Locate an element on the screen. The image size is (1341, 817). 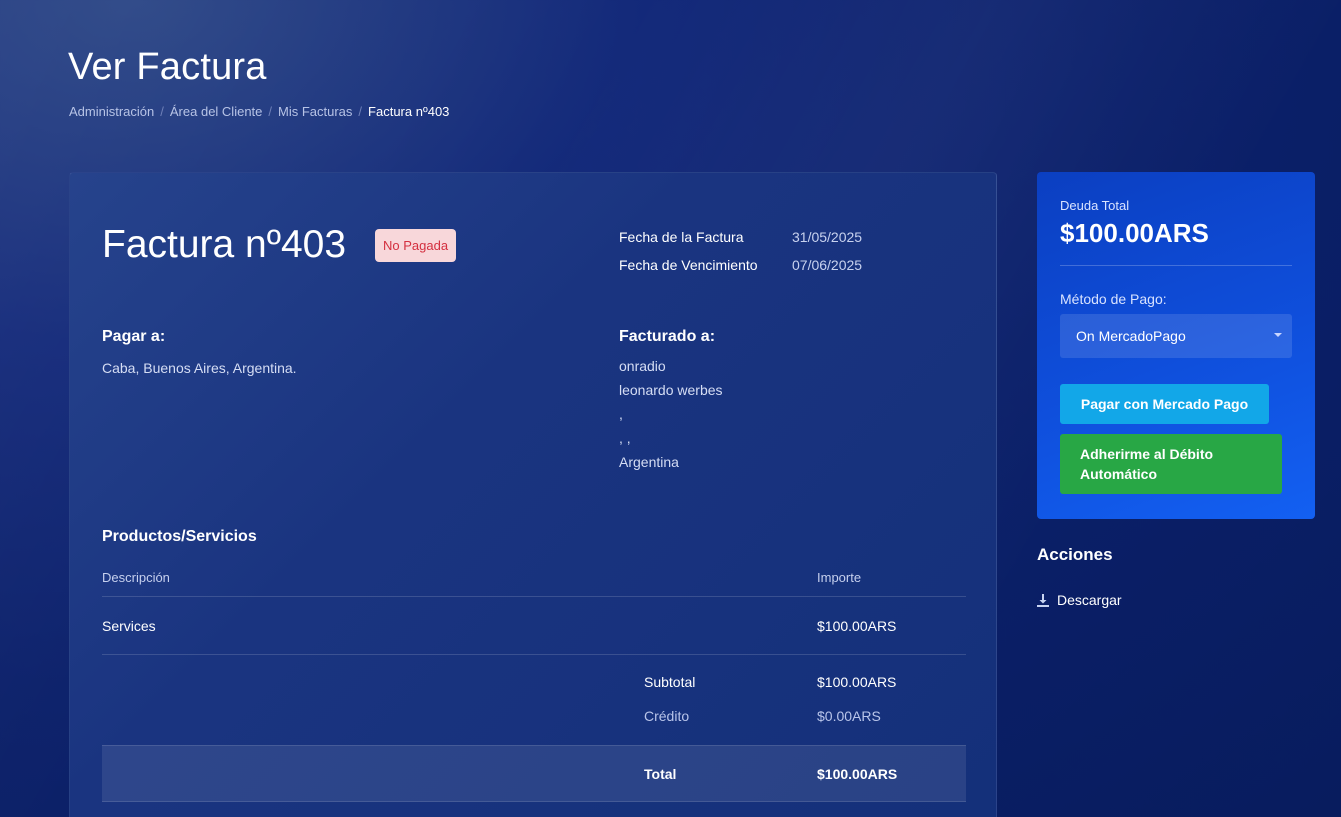
chevron-down-icon is located at coordinates (1278, 335).